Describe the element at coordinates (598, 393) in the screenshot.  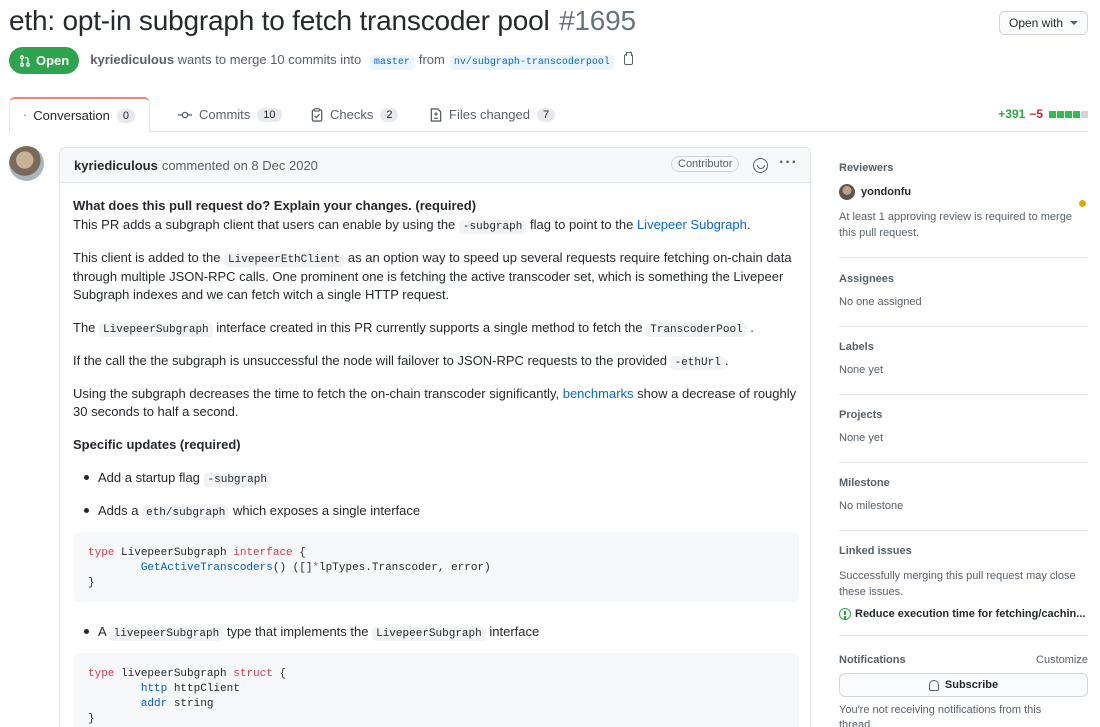
I see `benchmarks-link: benchmarks` at that location.